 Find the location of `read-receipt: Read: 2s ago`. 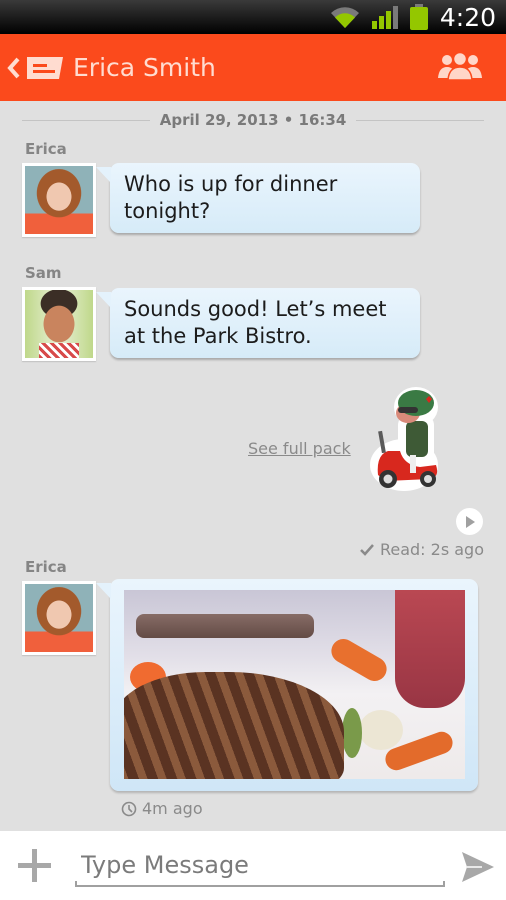

read-receipt: Read: 2s ago is located at coordinates (422, 549).